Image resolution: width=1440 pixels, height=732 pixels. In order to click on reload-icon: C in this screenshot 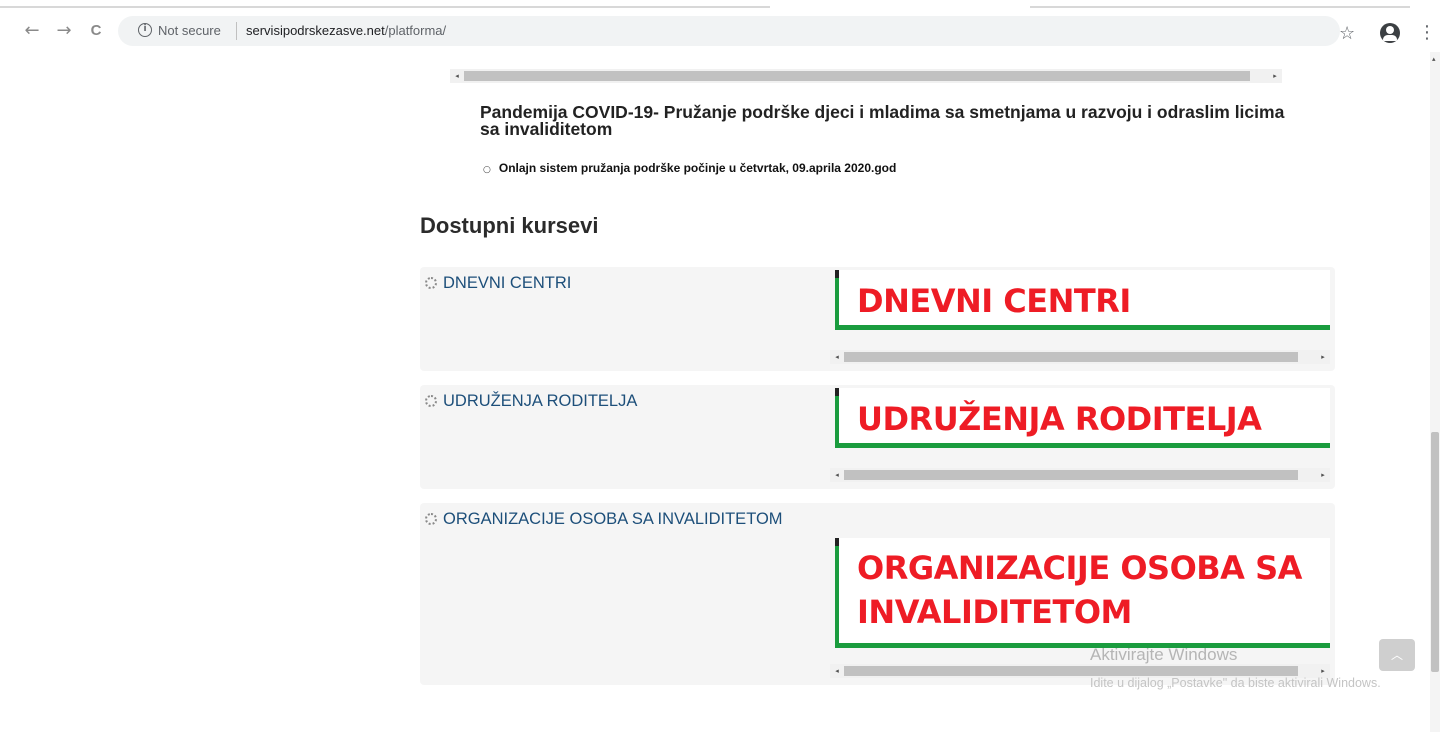, I will do `click(96, 31)`.